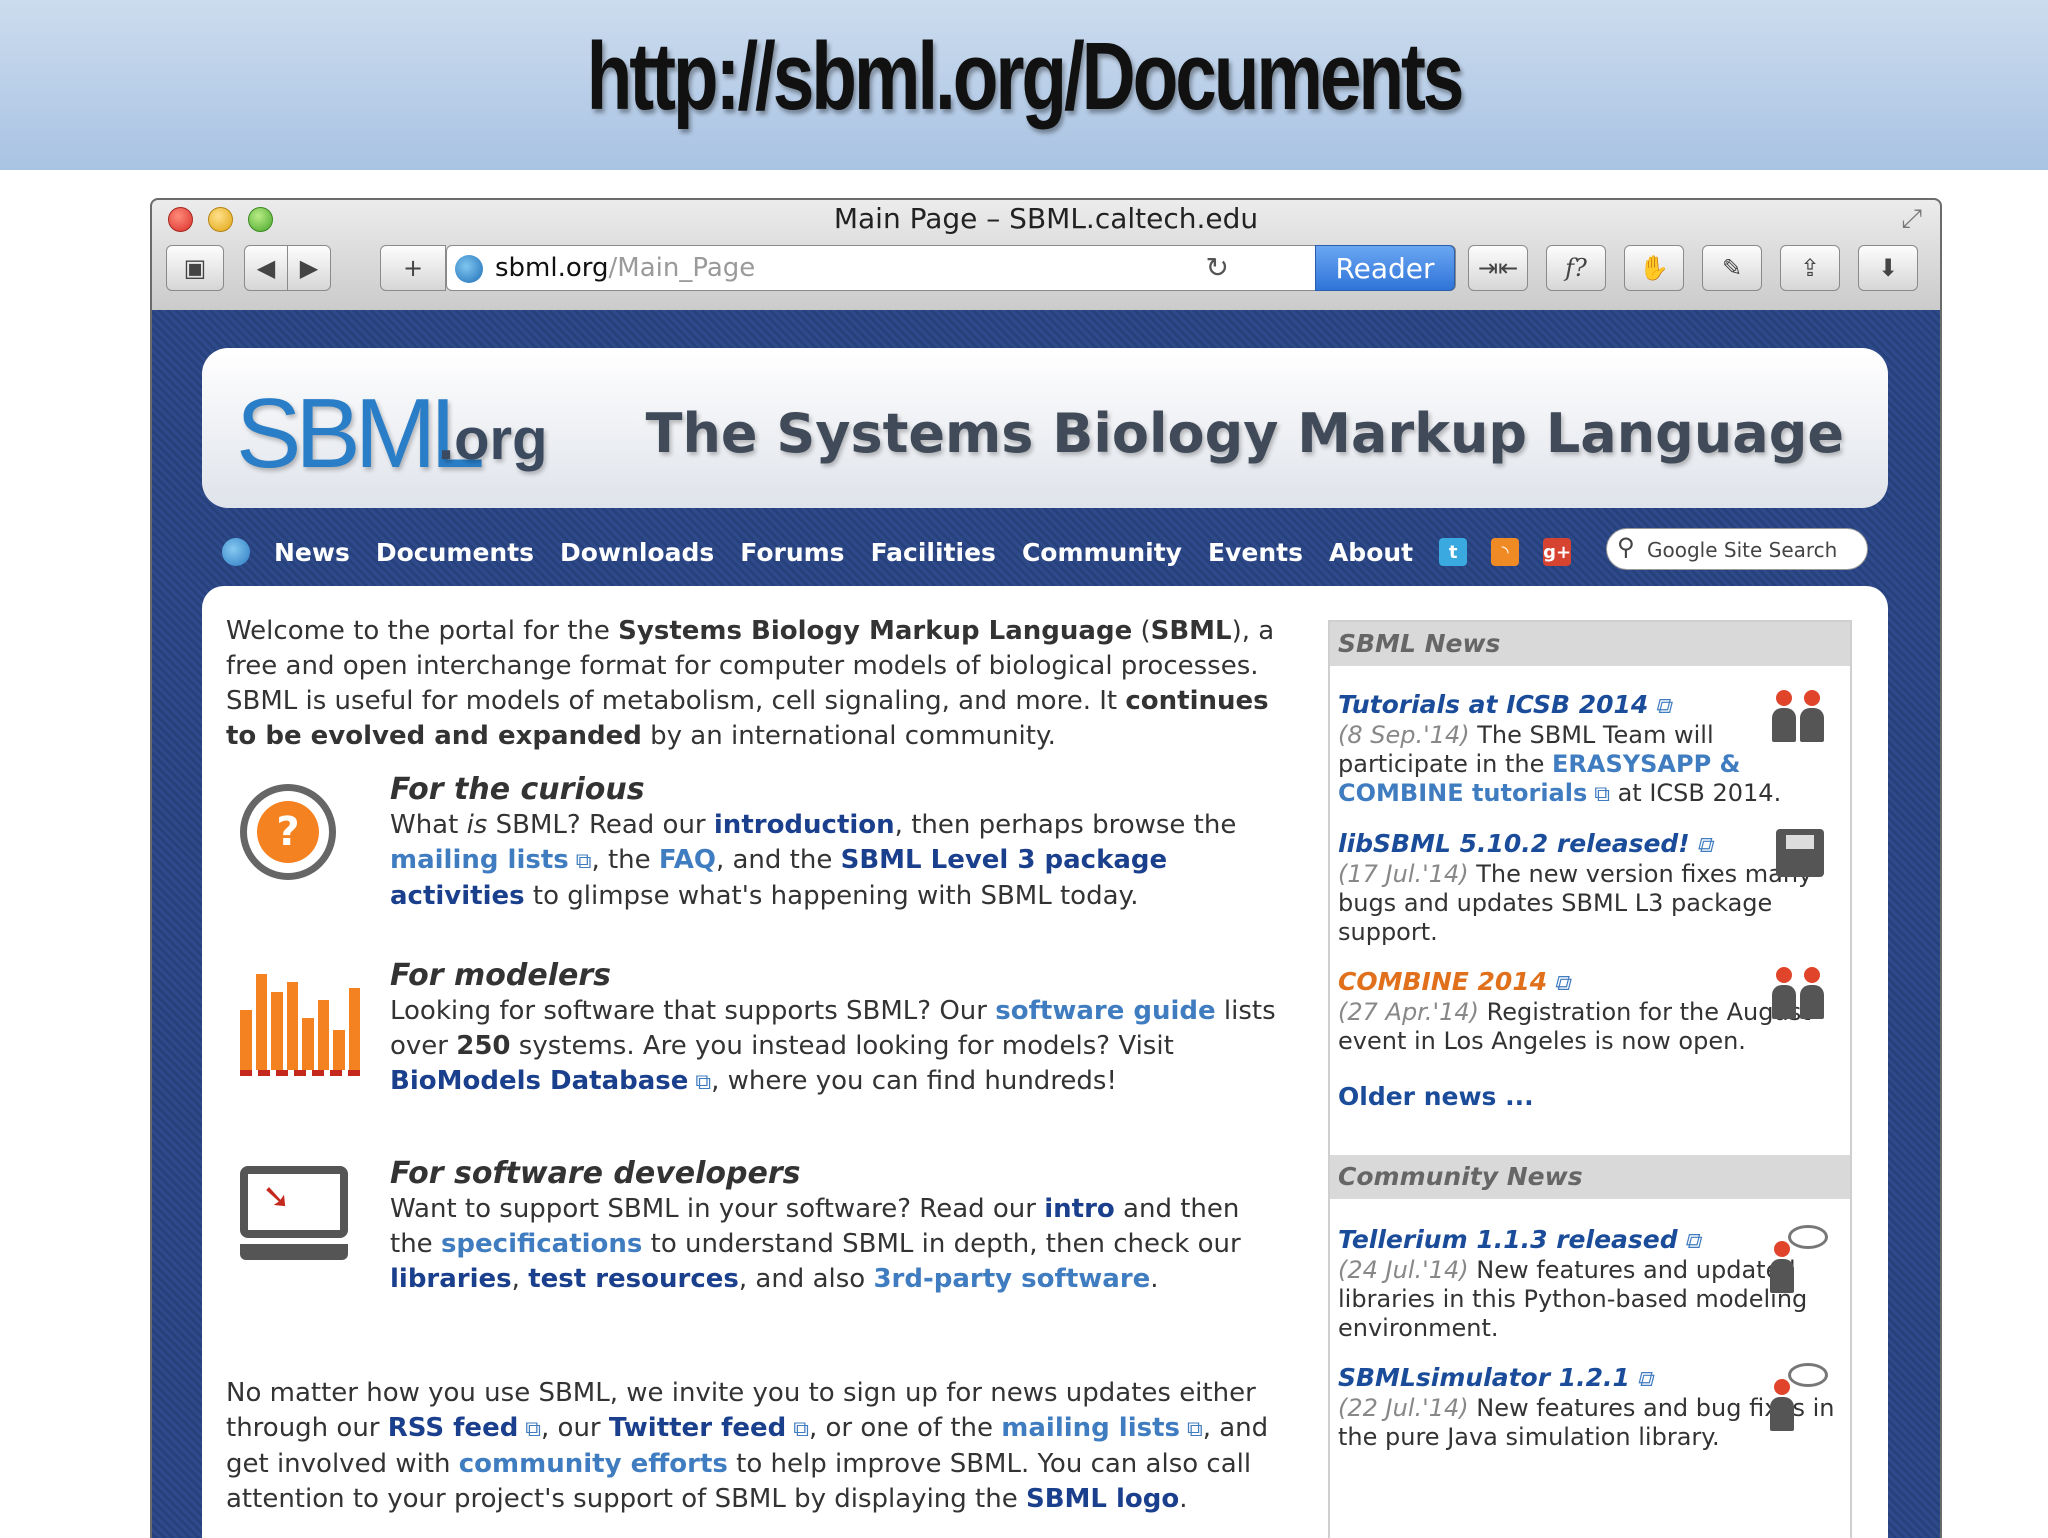 This screenshot has height=1538, width=2048. What do you see at coordinates (453, 1428) in the screenshot?
I see `rss-feed-link: RSS feed` at bounding box center [453, 1428].